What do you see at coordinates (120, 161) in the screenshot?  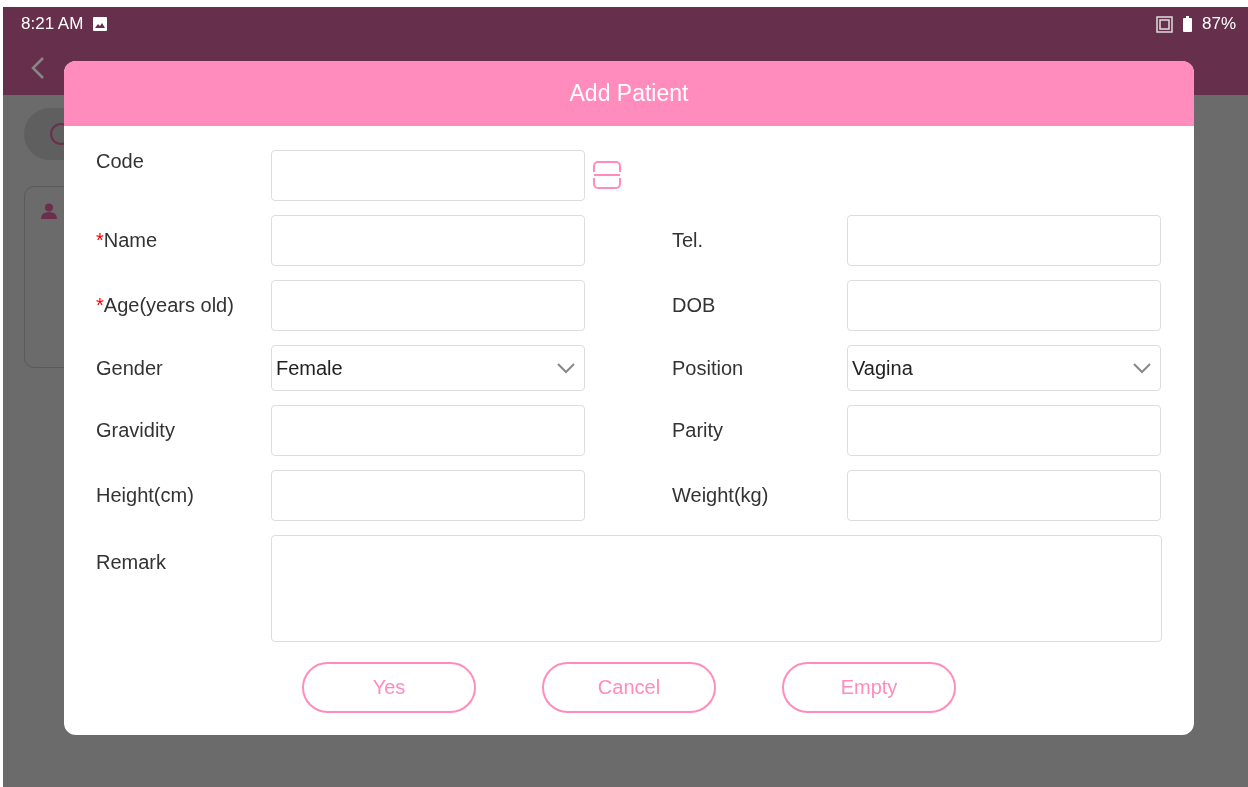 I see `field-label: Code` at bounding box center [120, 161].